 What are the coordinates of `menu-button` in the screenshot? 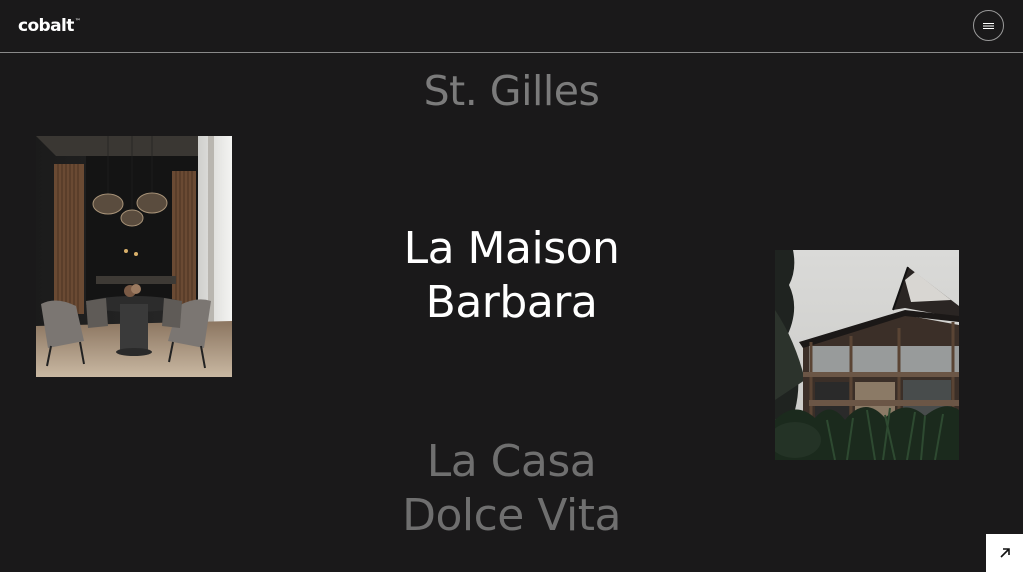 It's located at (988, 25).